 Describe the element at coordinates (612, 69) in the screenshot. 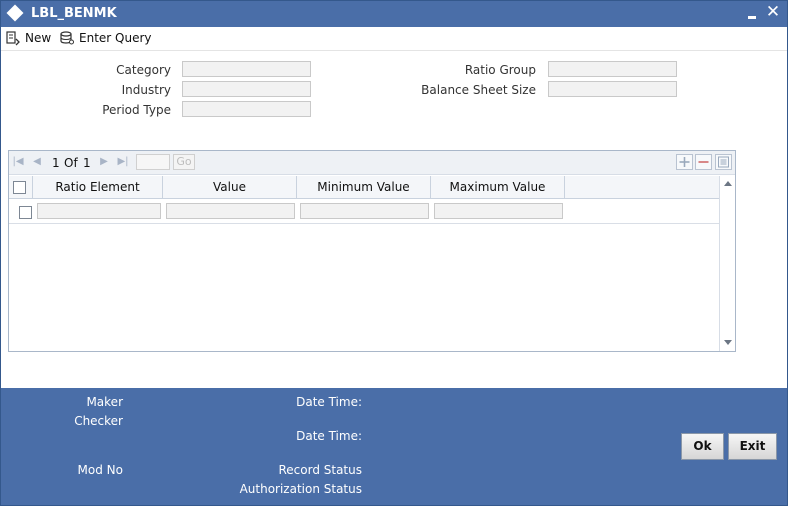

I see `ratio-group-field` at that location.